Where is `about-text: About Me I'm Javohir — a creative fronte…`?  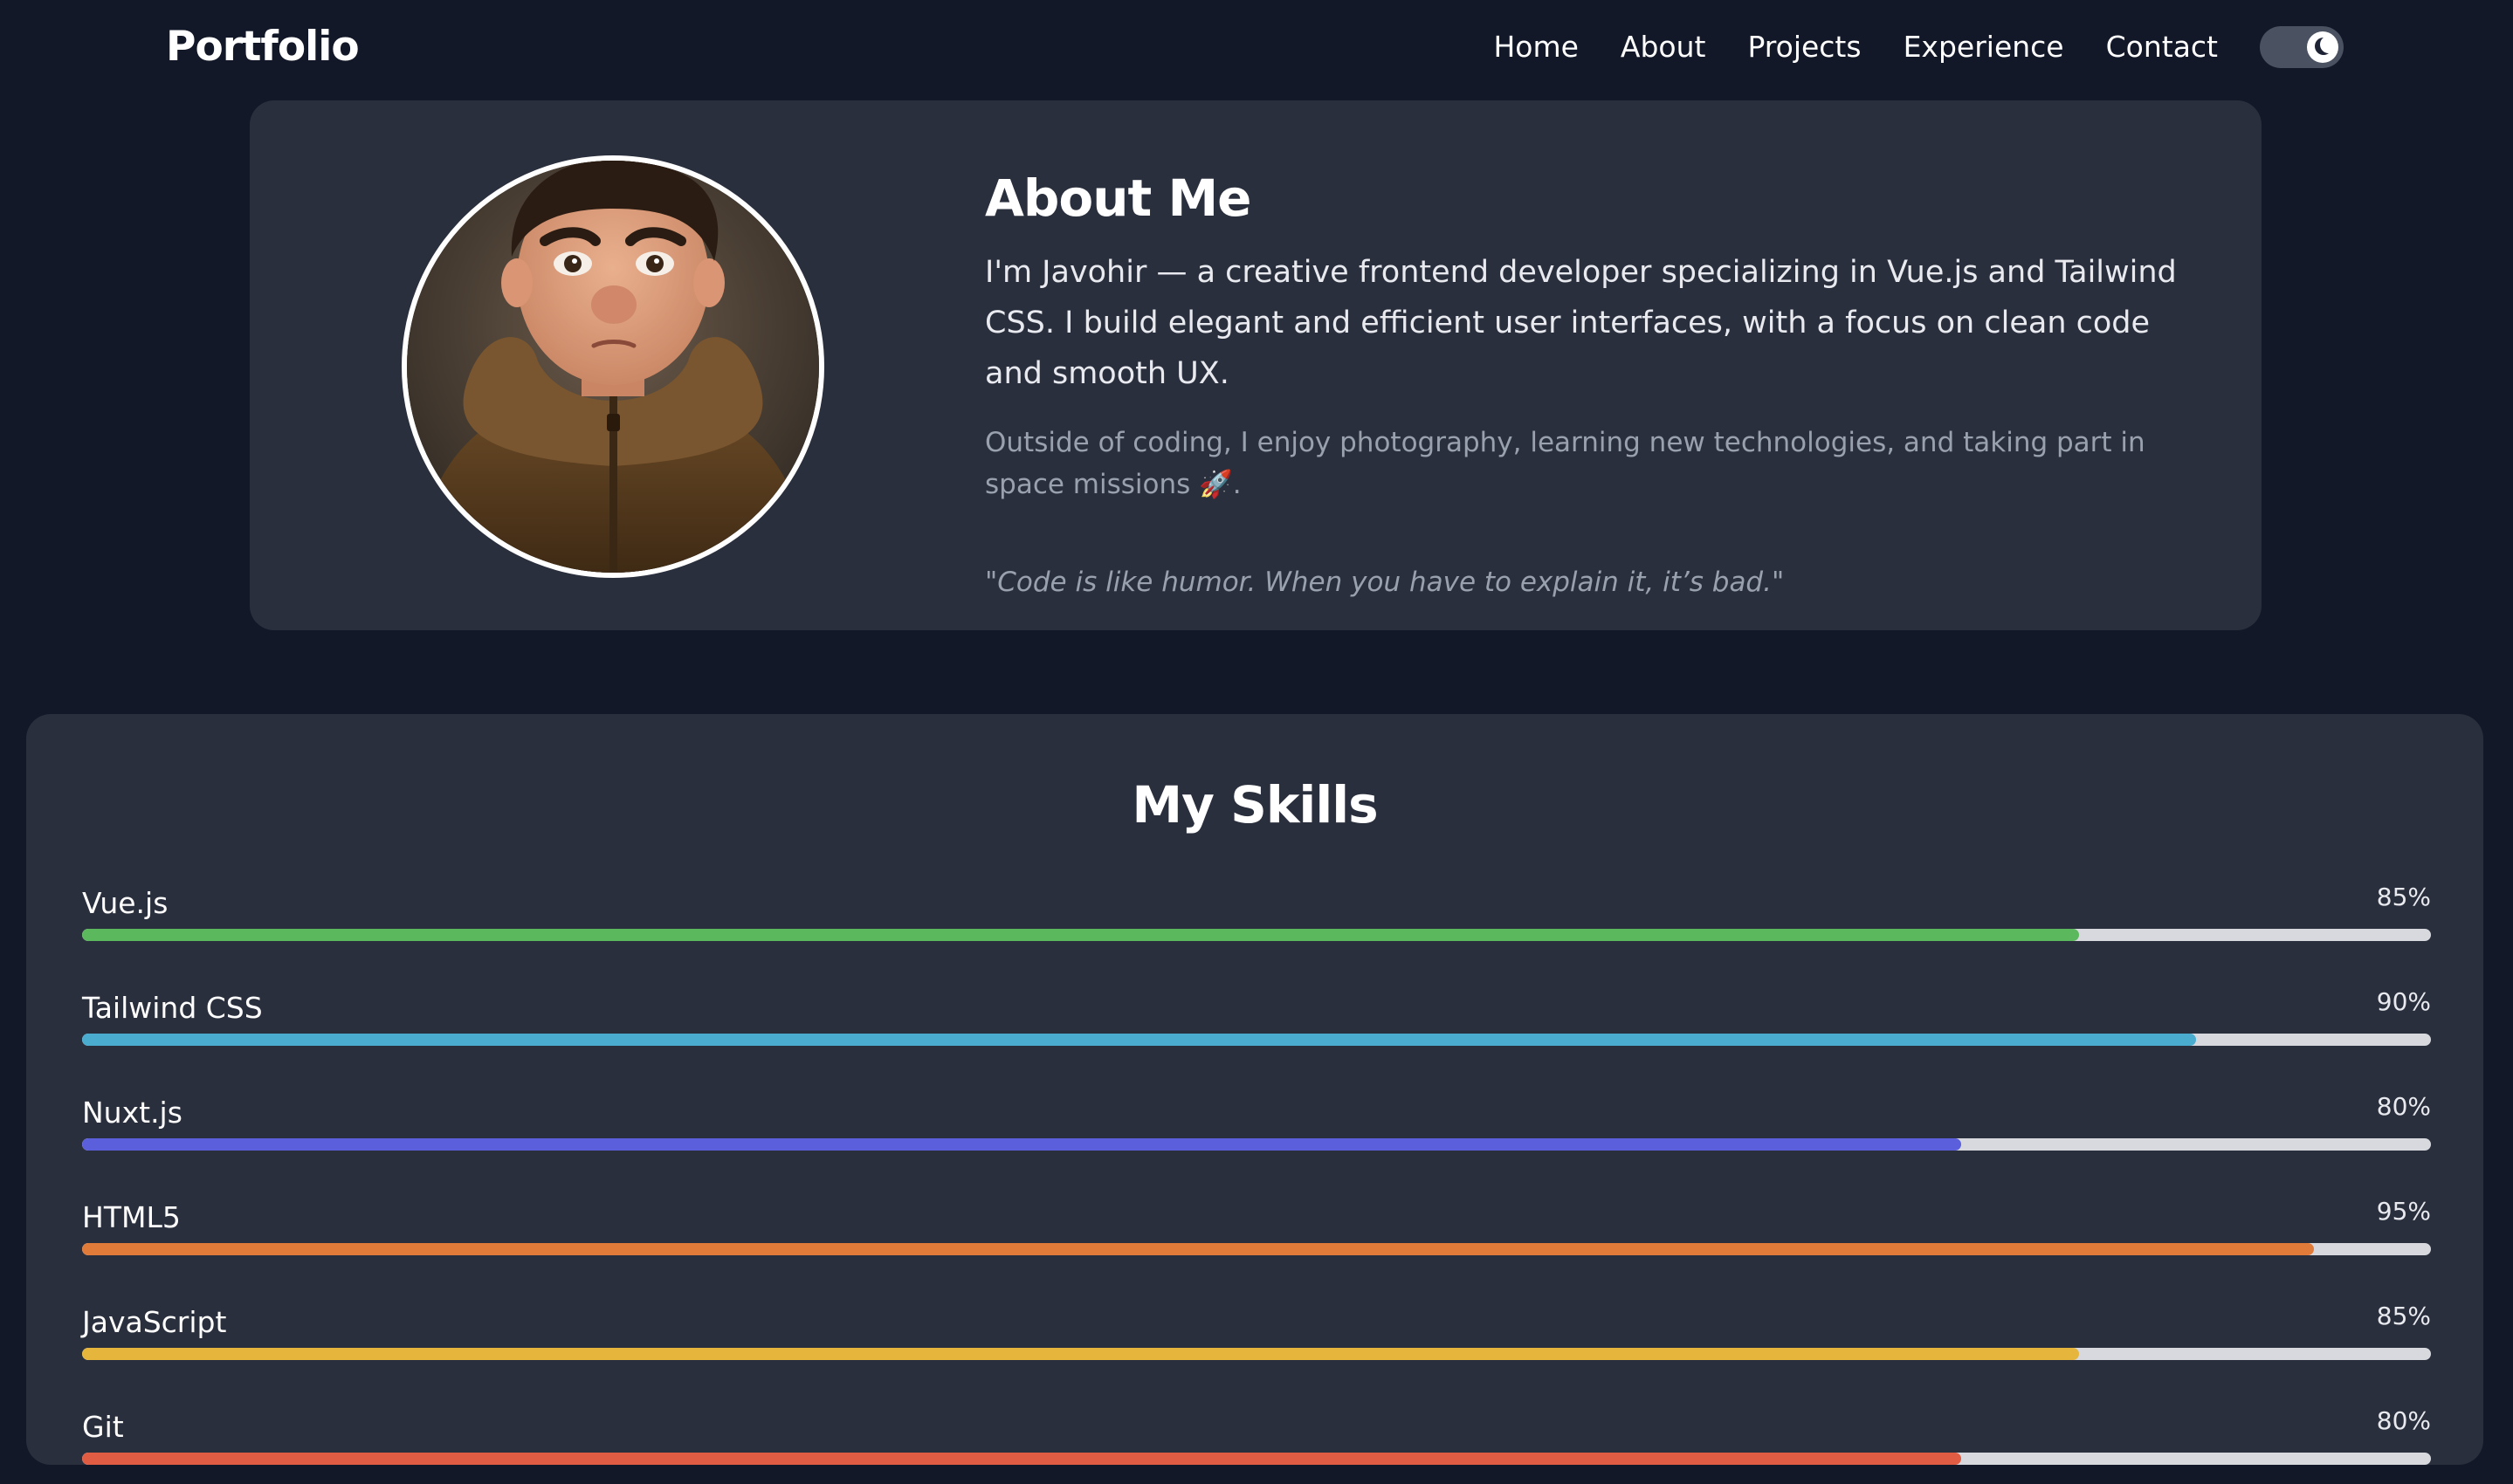 about-text: About Me I'm Javohir — a creative fronte… is located at coordinates (1596, 382).